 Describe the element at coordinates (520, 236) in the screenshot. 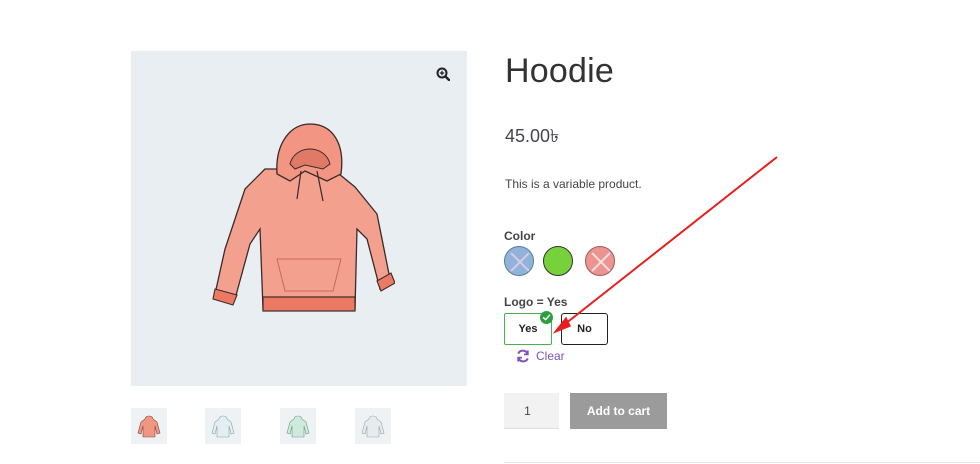

I see `color-attribute-label: Color` at that location.